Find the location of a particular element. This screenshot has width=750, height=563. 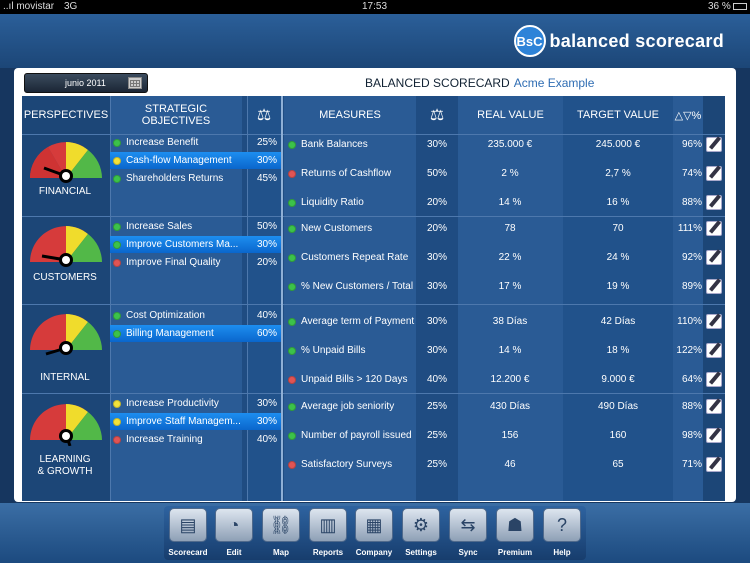

measure-row: Returns of Cashflow 50% 2 % 2,7 % 74% is located at coordinates (373, 173).